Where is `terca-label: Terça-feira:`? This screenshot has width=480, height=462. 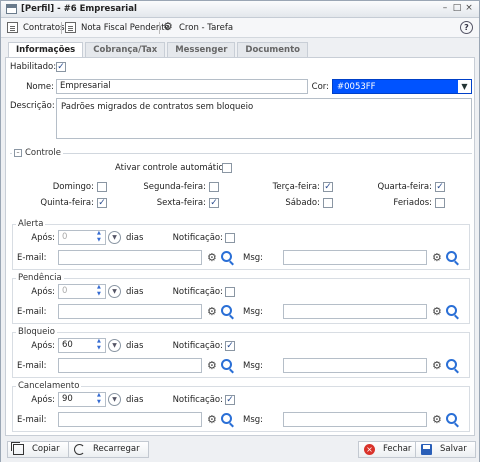 terca-label: Terça-feira: is located at coordinates (296, 187).